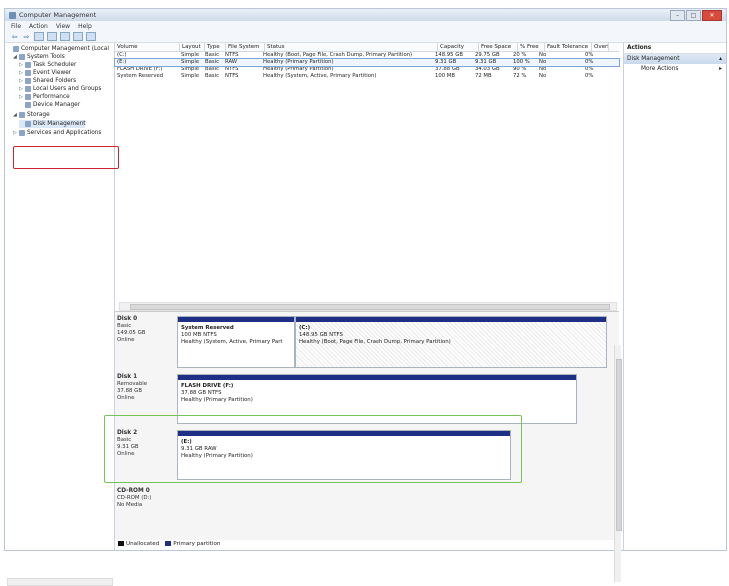 The image size is (729, 586). Describe the element at coordinates (313, 449) in the screenshot. I see `disk-2-highlight-box` at that location.